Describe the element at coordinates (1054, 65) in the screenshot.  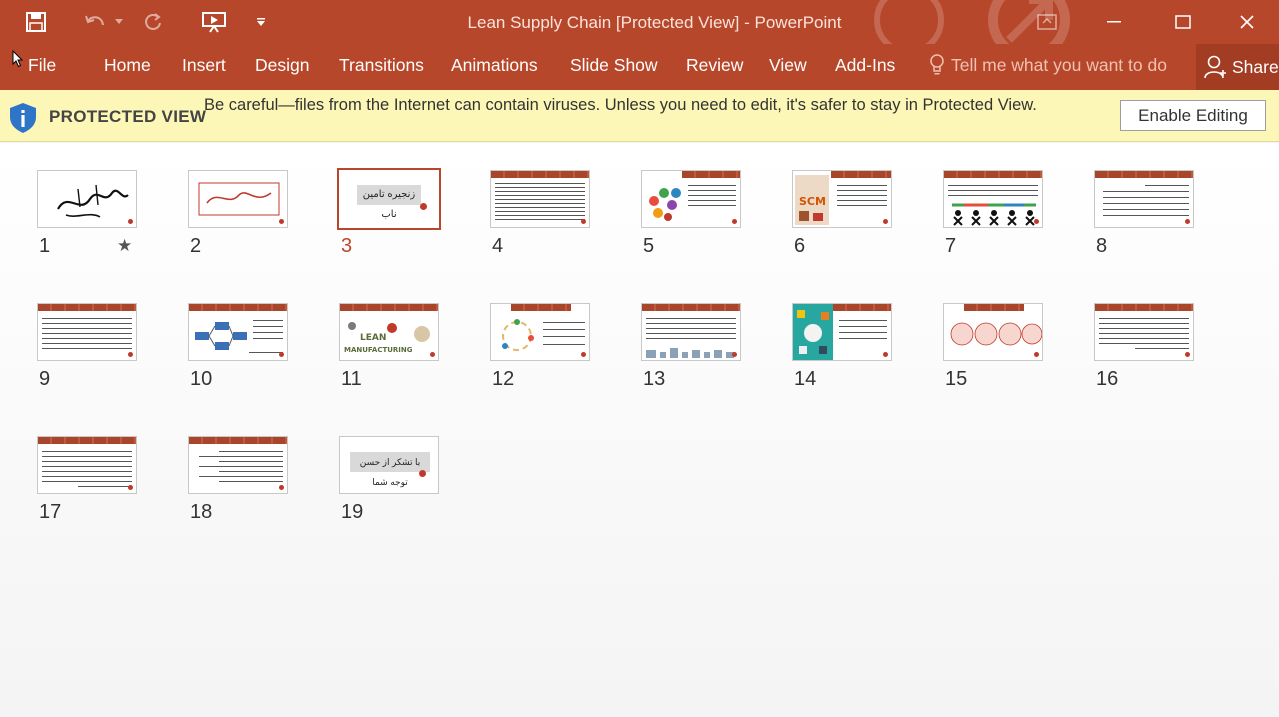
I see `tell-me-search: Tell me what you want to do` at that location.